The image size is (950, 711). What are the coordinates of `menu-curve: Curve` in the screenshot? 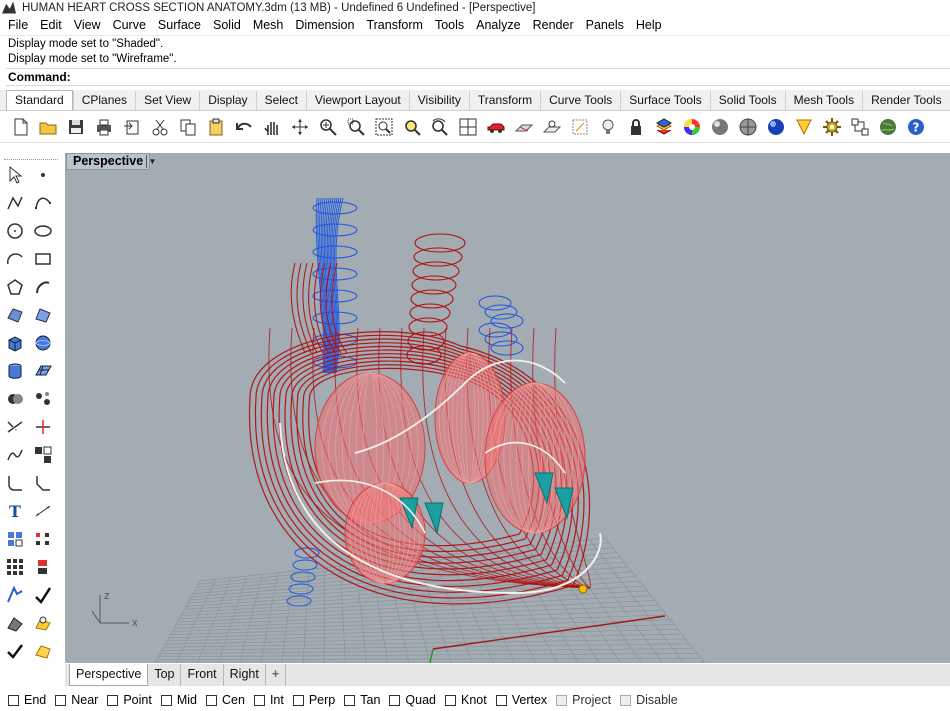 It's located at (129, 25).